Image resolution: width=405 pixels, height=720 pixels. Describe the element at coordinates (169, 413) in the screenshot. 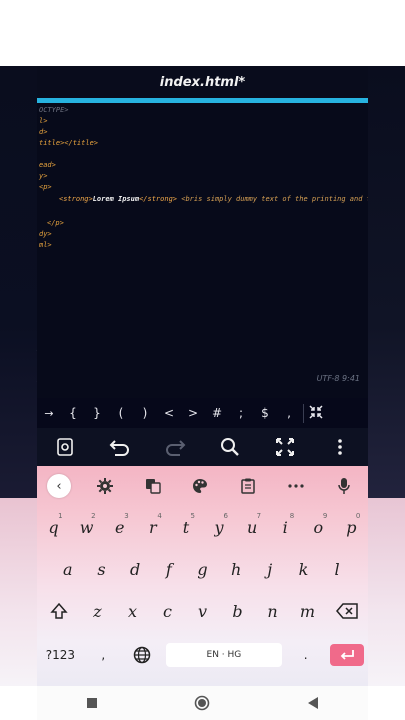

I see `symbol-key: <` at that location.